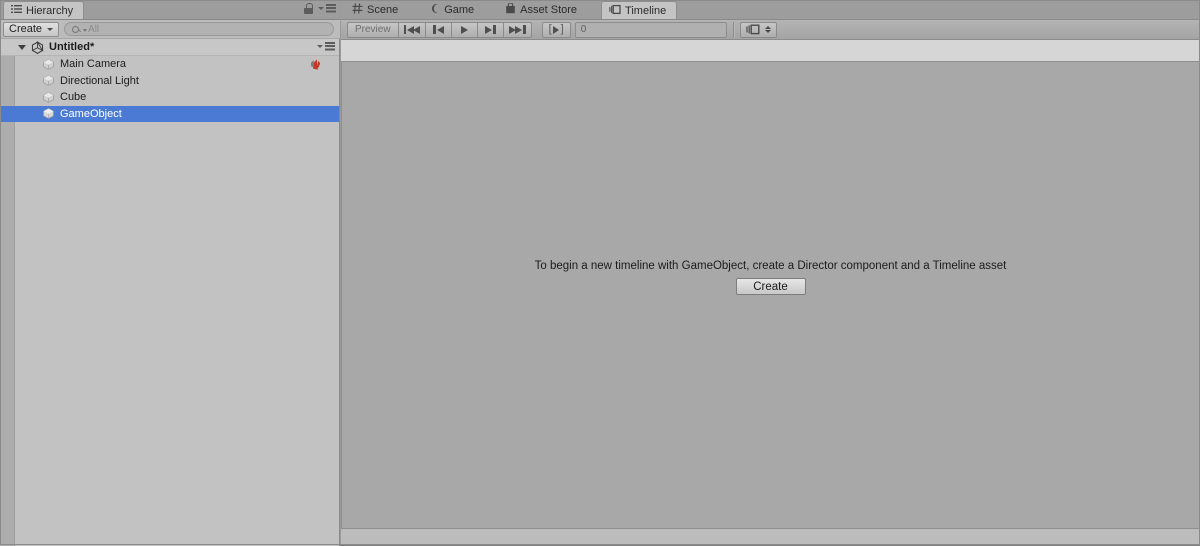 This screenshot has width=1200, height=546. Describe the element at coordinates (93, 64) in the screenshot. I see `hierarchy-item-label: Main Camera` at that location.